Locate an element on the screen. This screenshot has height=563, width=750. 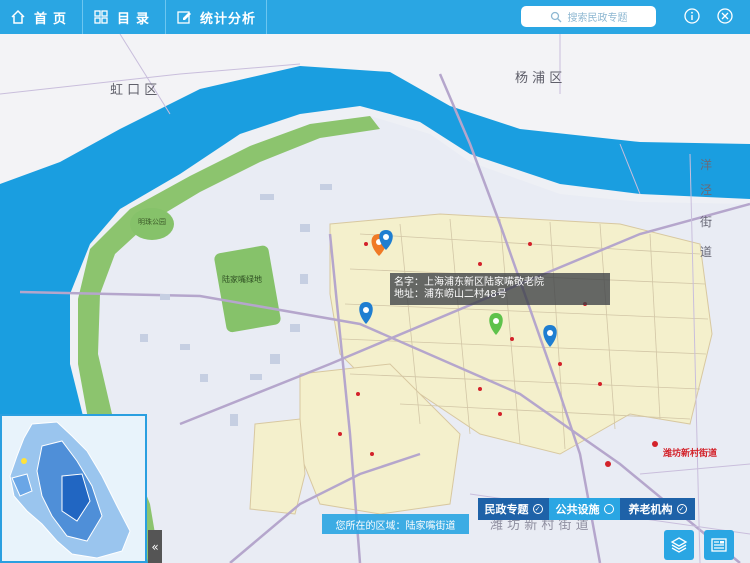
edit-icon is located at coordinates (184, 17).